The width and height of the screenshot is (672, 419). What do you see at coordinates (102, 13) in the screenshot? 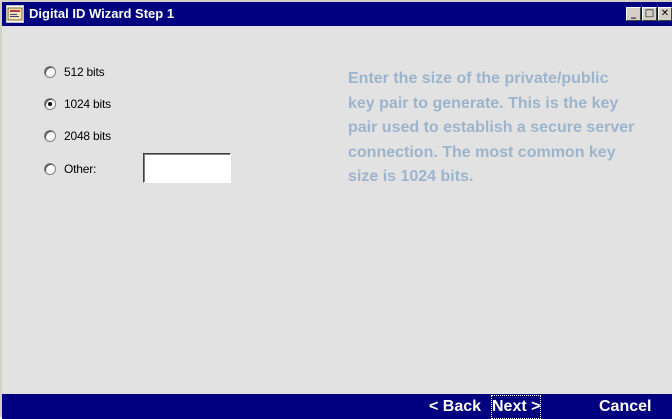
I see `window-title: Digital ID Wizard Step 1` at bounding box center [102, 13].